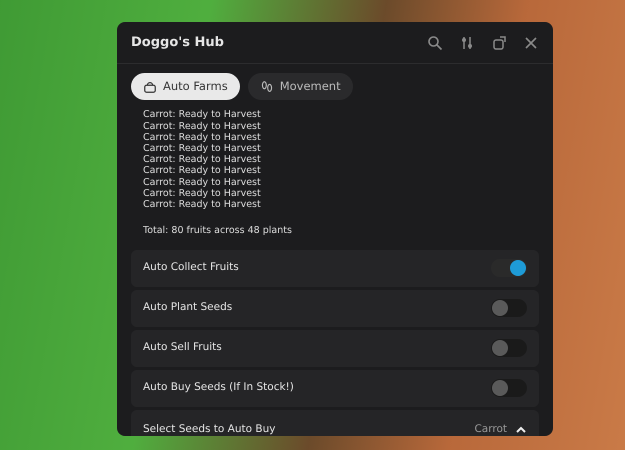 Image resolution: width=625 pixels, height=450 pixels. What do you see at coordinates (435, 42) in the screenshot?
I see `search-icon` at bounding box center [435, 42].